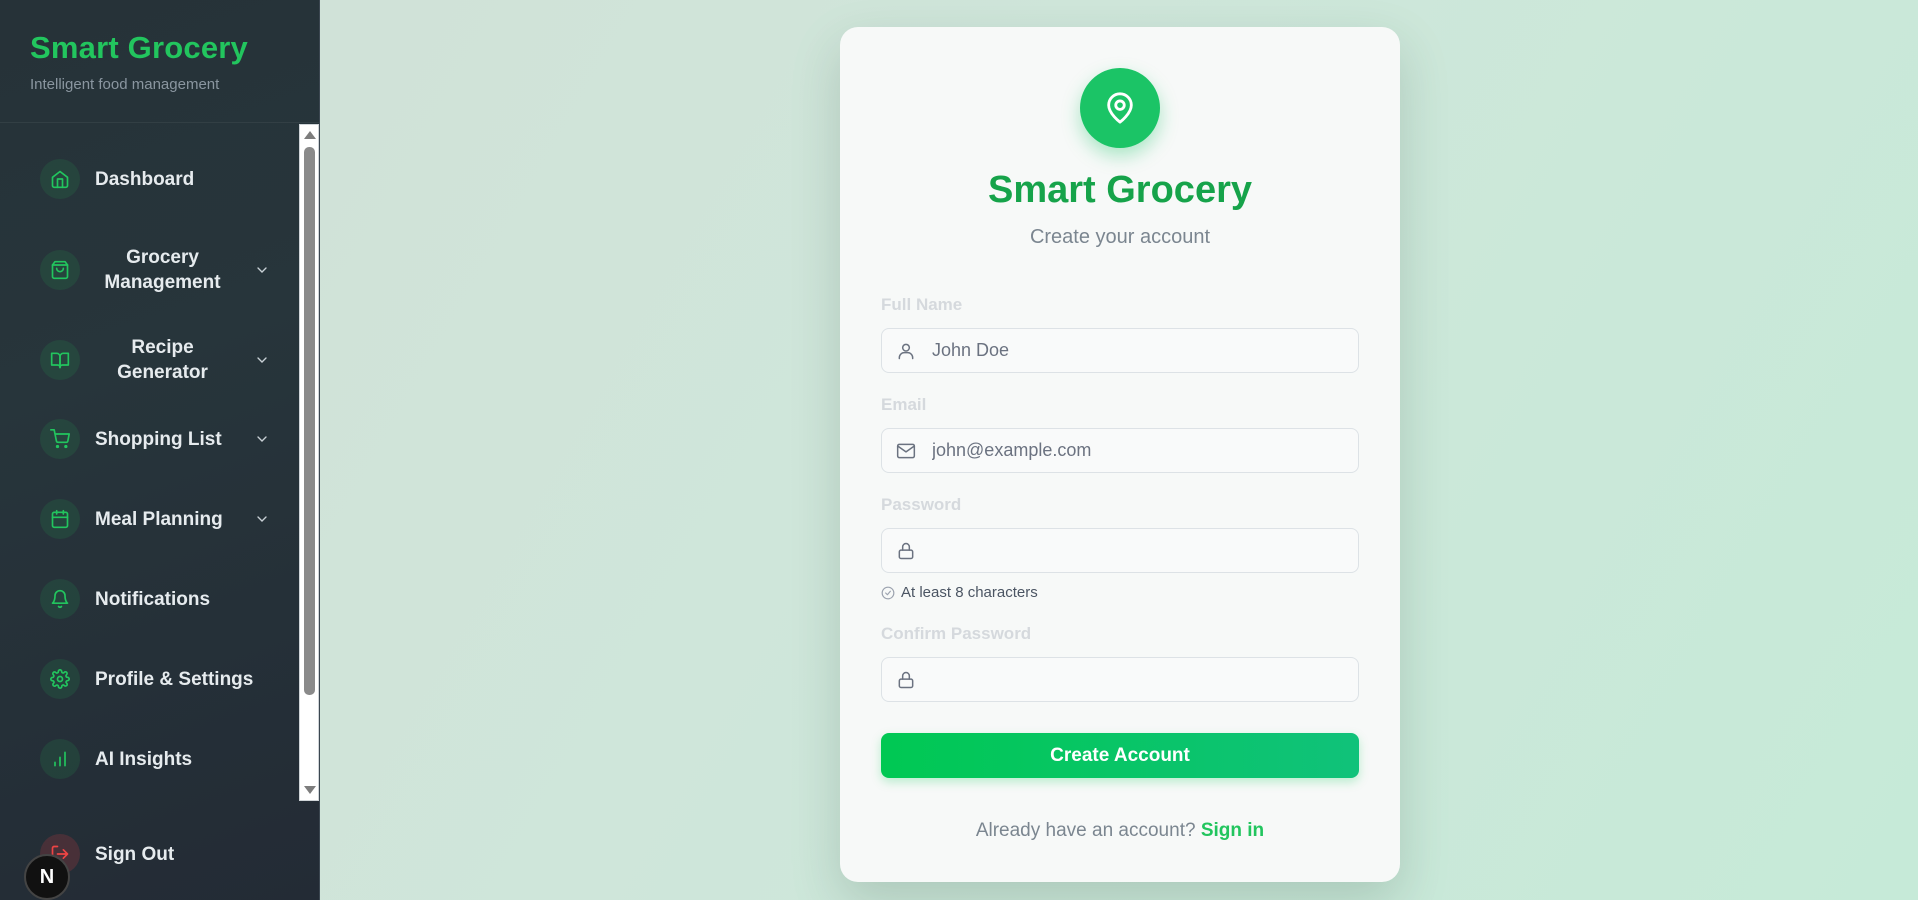  Describe the element at coordinates (1120, 755) in the screenshot. I see `create-account-button: Create Account` at that location.